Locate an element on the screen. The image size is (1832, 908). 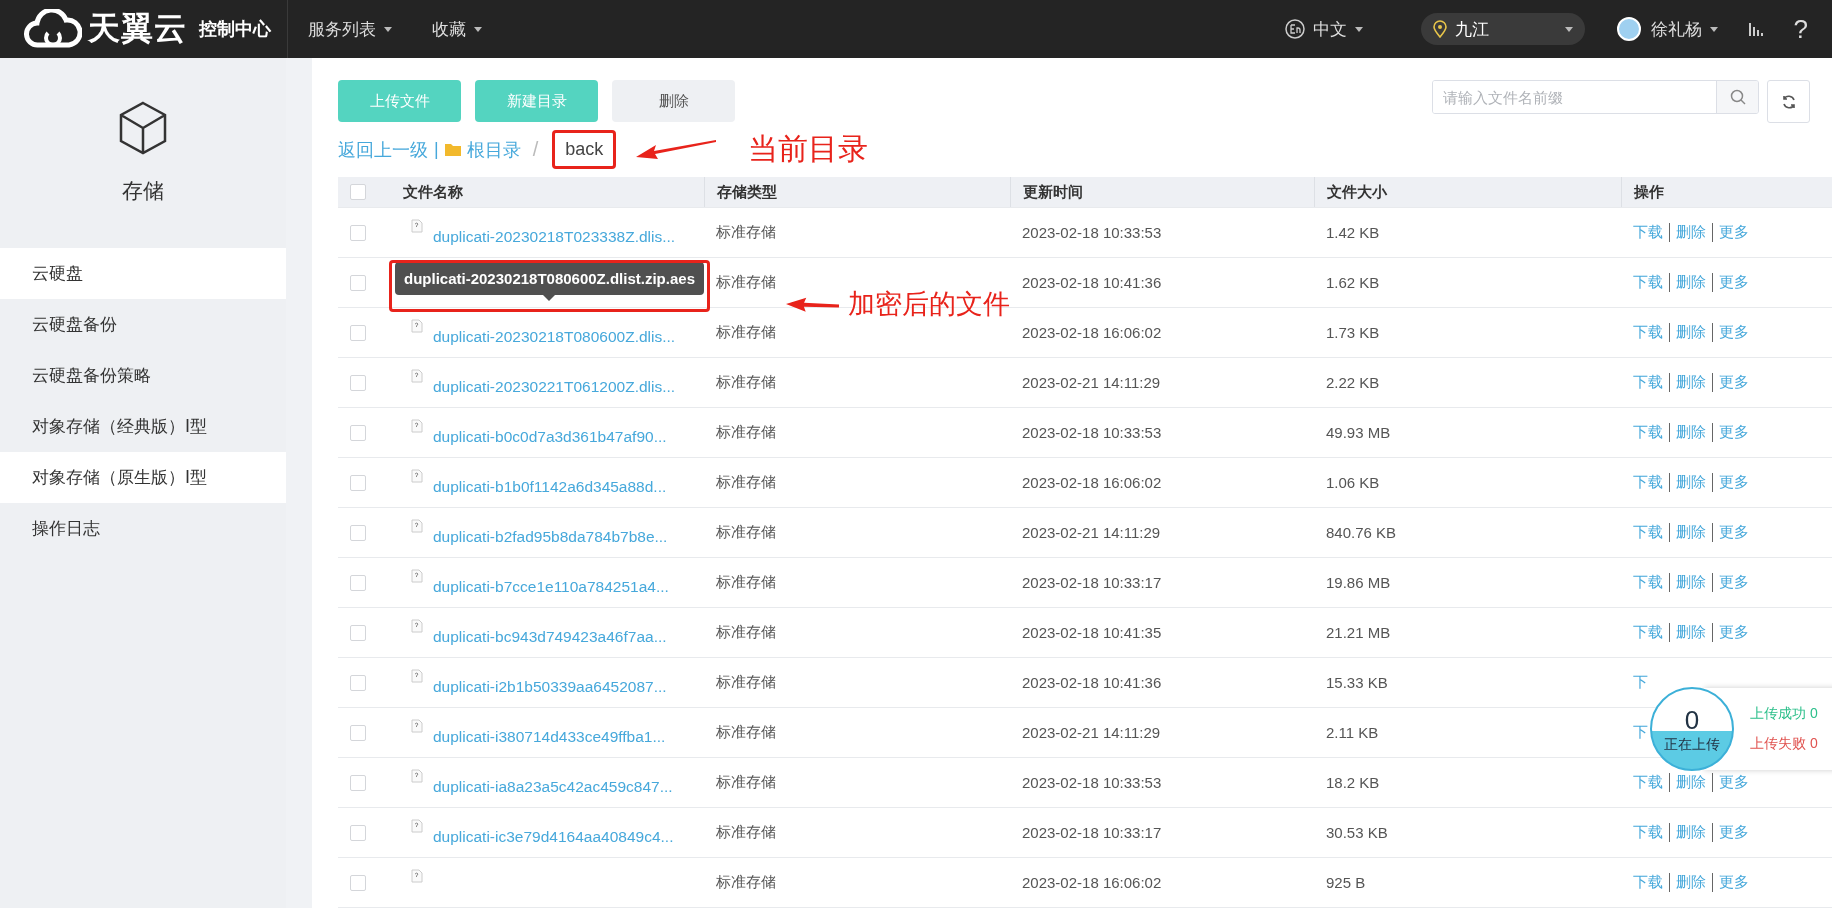
table-cell-text: 2023-02-21 14:11:29 is located at coordinates (1091, 732).